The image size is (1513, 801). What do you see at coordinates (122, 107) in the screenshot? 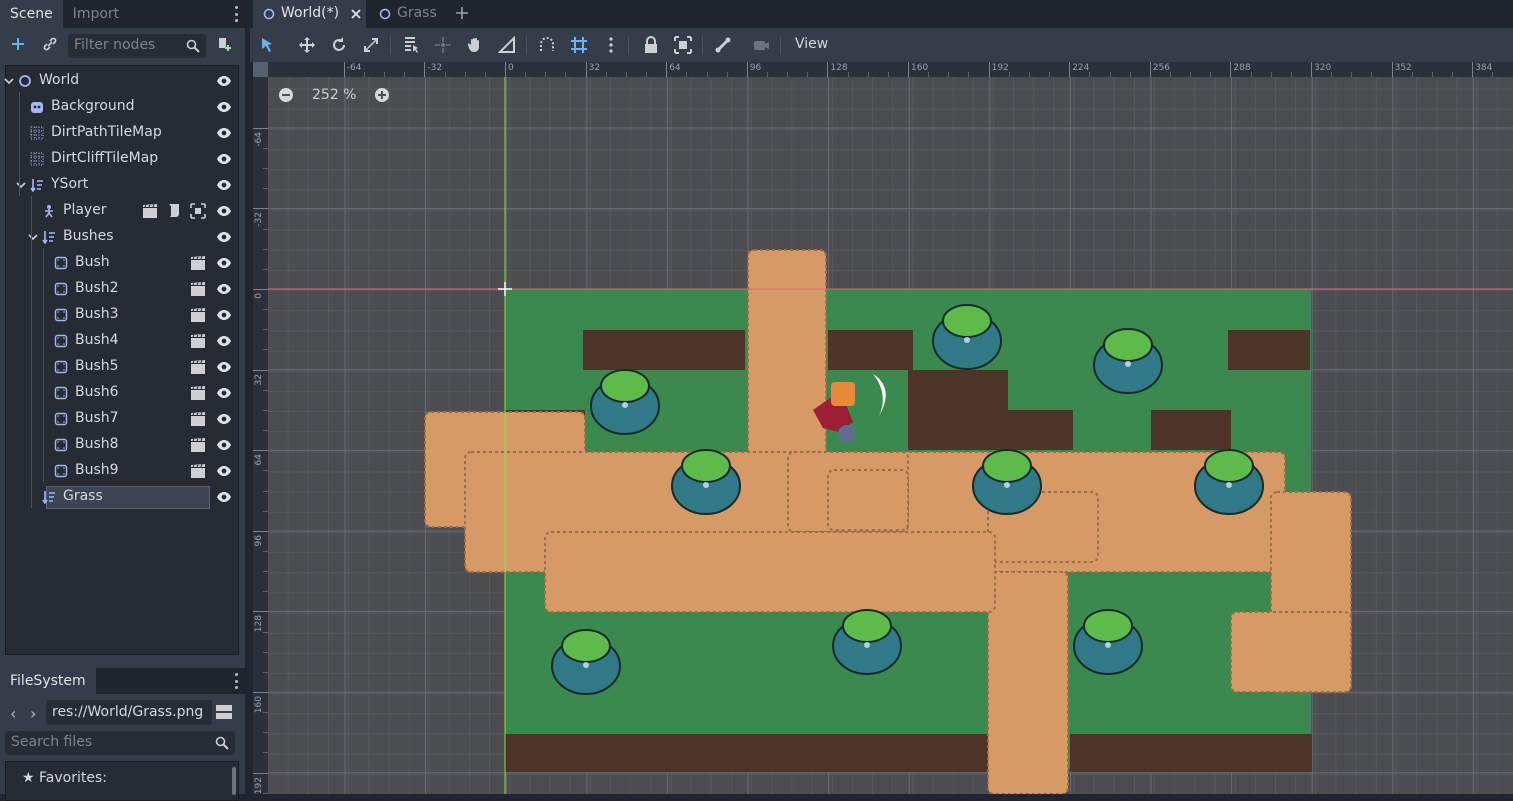
I see `tree-item-background: Background` at bounding box center [122, 107].